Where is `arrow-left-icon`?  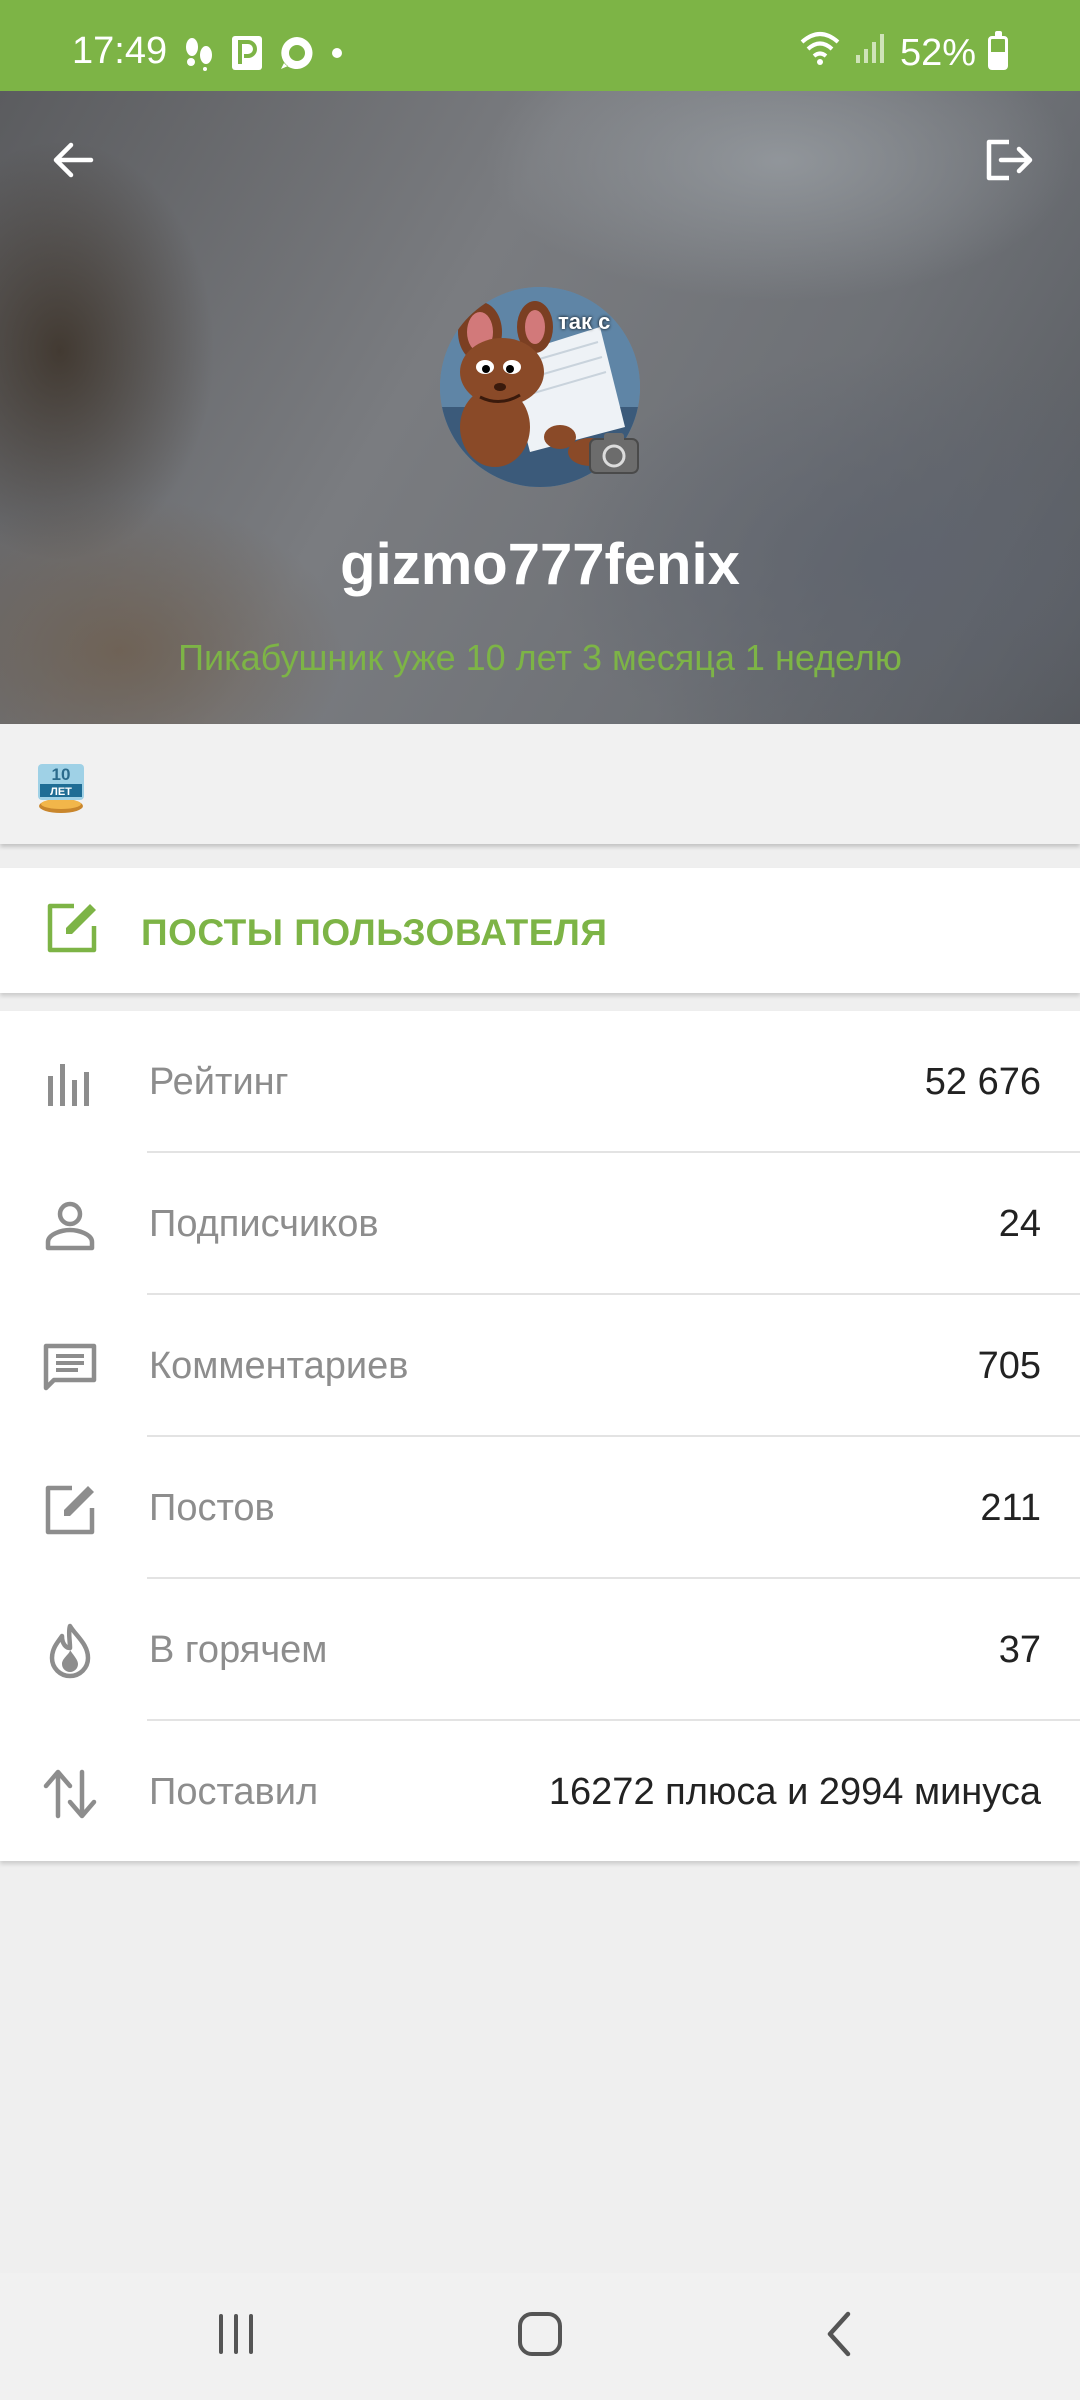 arrow-left-icon is located at coordinates (73, 162).